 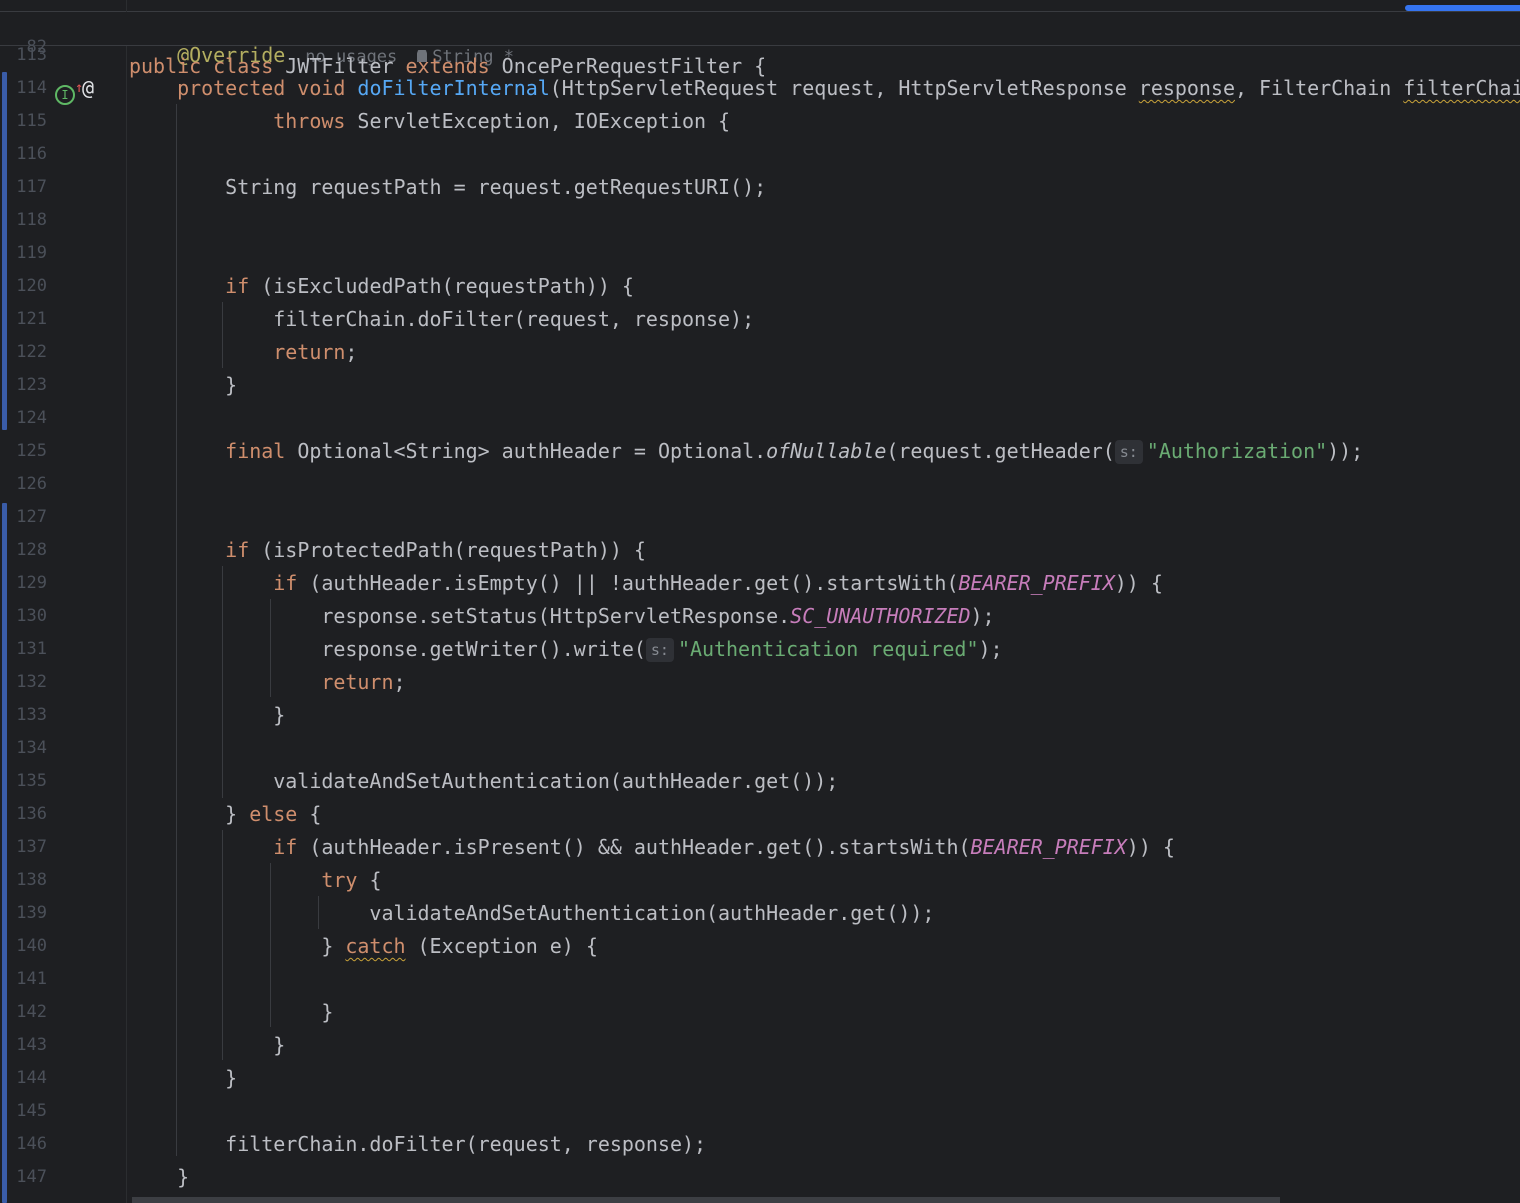 What do you see at coordinates (261, 451) in the screenshot?
I see `keyword: final` at bounding box center [261, 451].